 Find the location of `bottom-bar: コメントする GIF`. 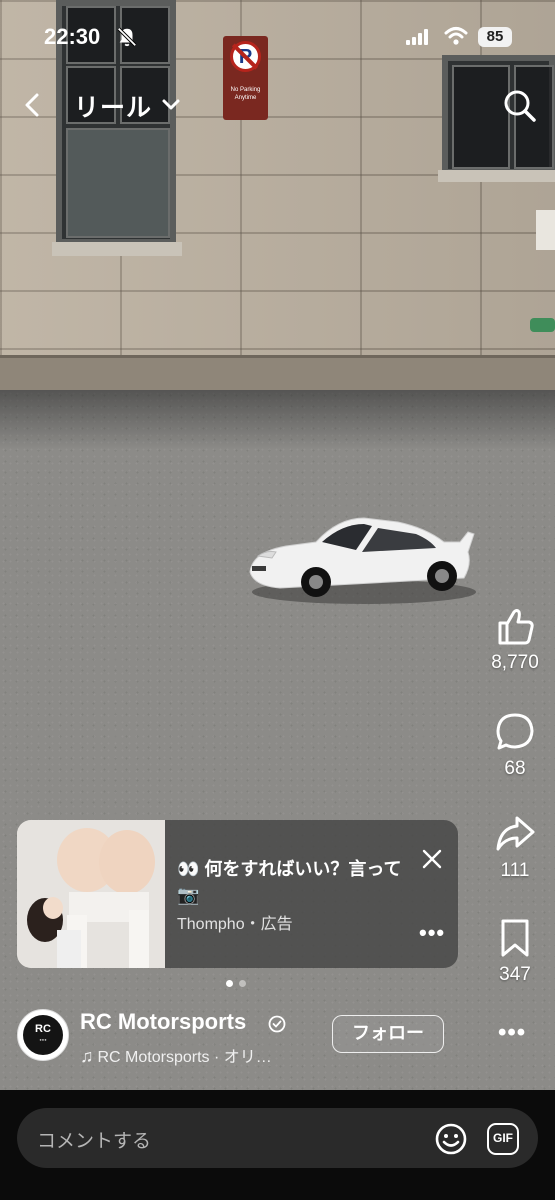

bottom-bar: コメントする GIF is located at coordinates (277, 1145).